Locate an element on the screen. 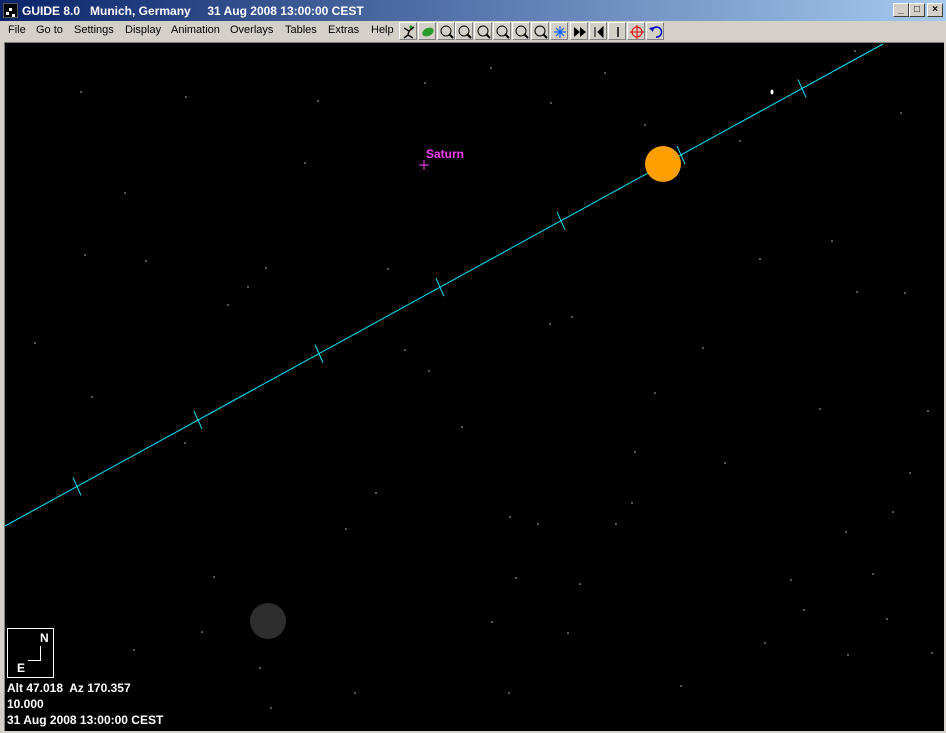 This screenshot has height=733, width=946. saturn-label: Saturn is located at coordinates (445, 154).